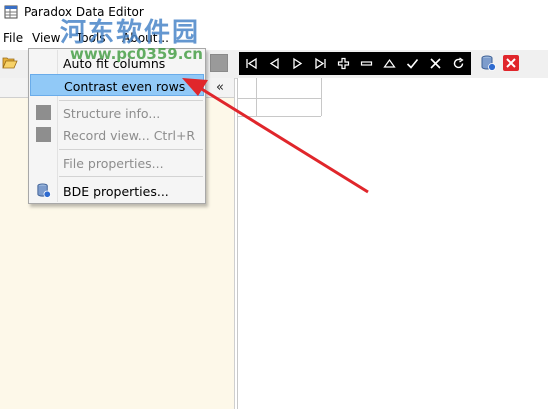 This screenshot has width=548, height=409. Describe the element at coordinates (136, 54) in the screenshot. I see `watermark-url: www.pc0359.cn` at that location.